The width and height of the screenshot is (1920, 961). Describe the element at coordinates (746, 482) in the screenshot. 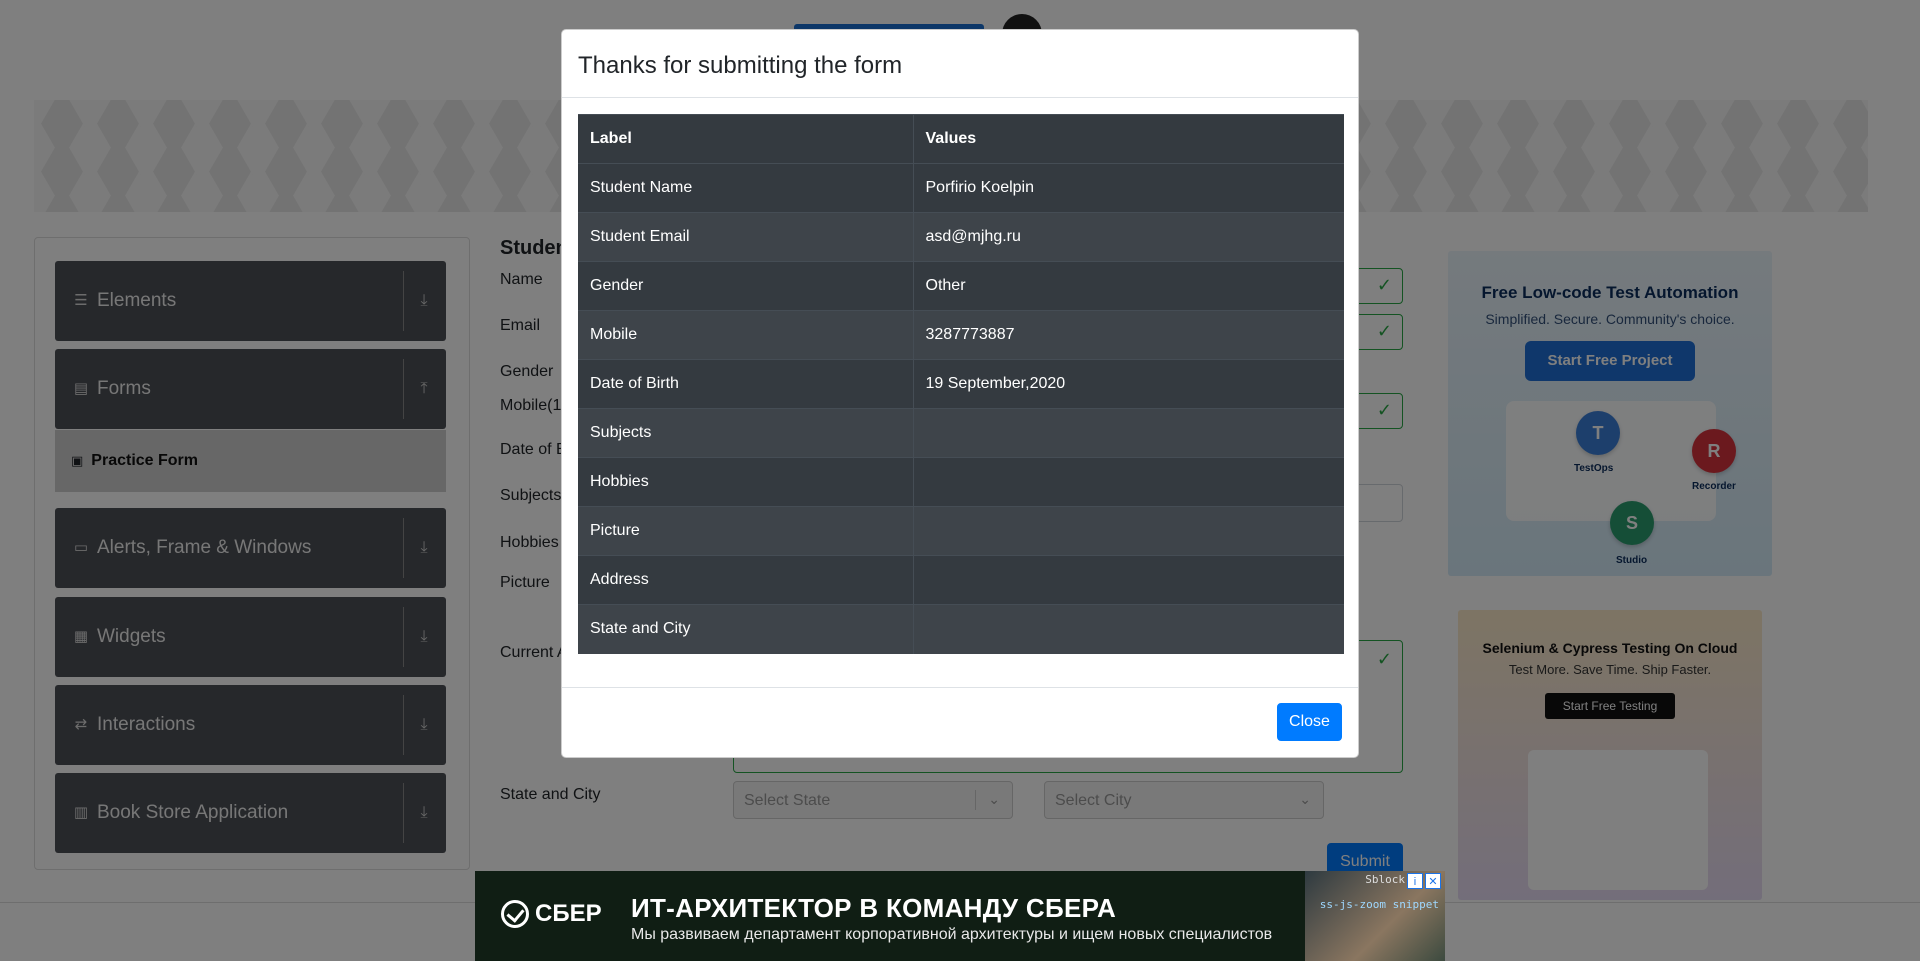

I see `row-label: Hobbies` at that location.